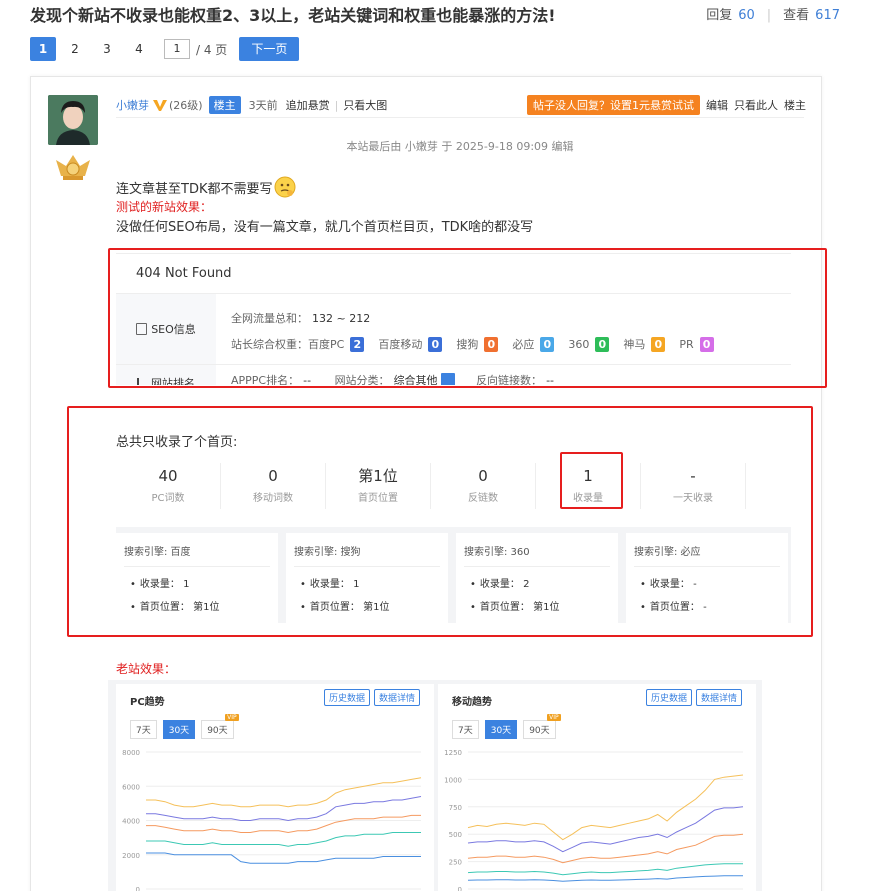 The width and height of the screenshot is (894, 891). What do you see at coordinates (613, 105) in the screenshot?
I see `reward-button: 帖子没人回复？设置1元悬赏试试` at bounding box center [613, 105].